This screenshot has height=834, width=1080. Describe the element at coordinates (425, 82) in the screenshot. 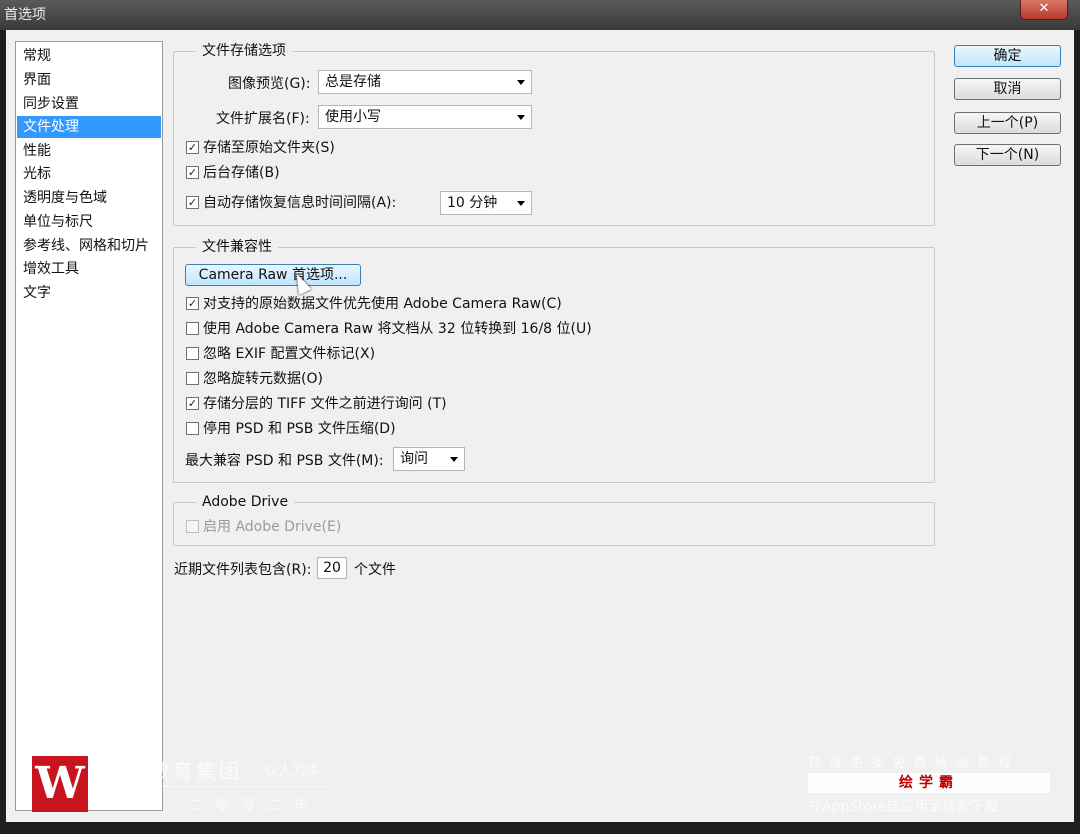

I see `image-preview-select: 总是存储` at that location.